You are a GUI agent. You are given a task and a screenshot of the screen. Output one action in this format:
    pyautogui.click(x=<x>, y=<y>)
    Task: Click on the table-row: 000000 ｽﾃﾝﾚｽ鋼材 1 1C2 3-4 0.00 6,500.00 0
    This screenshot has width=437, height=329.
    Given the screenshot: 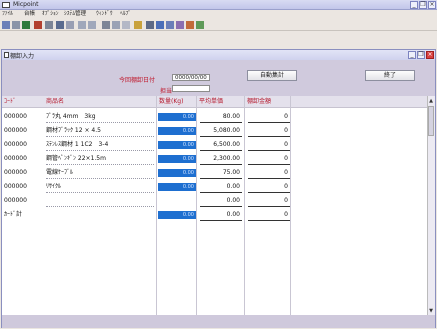 What is the action you would take?
    pyautogui.click(x=146, y=146)
    